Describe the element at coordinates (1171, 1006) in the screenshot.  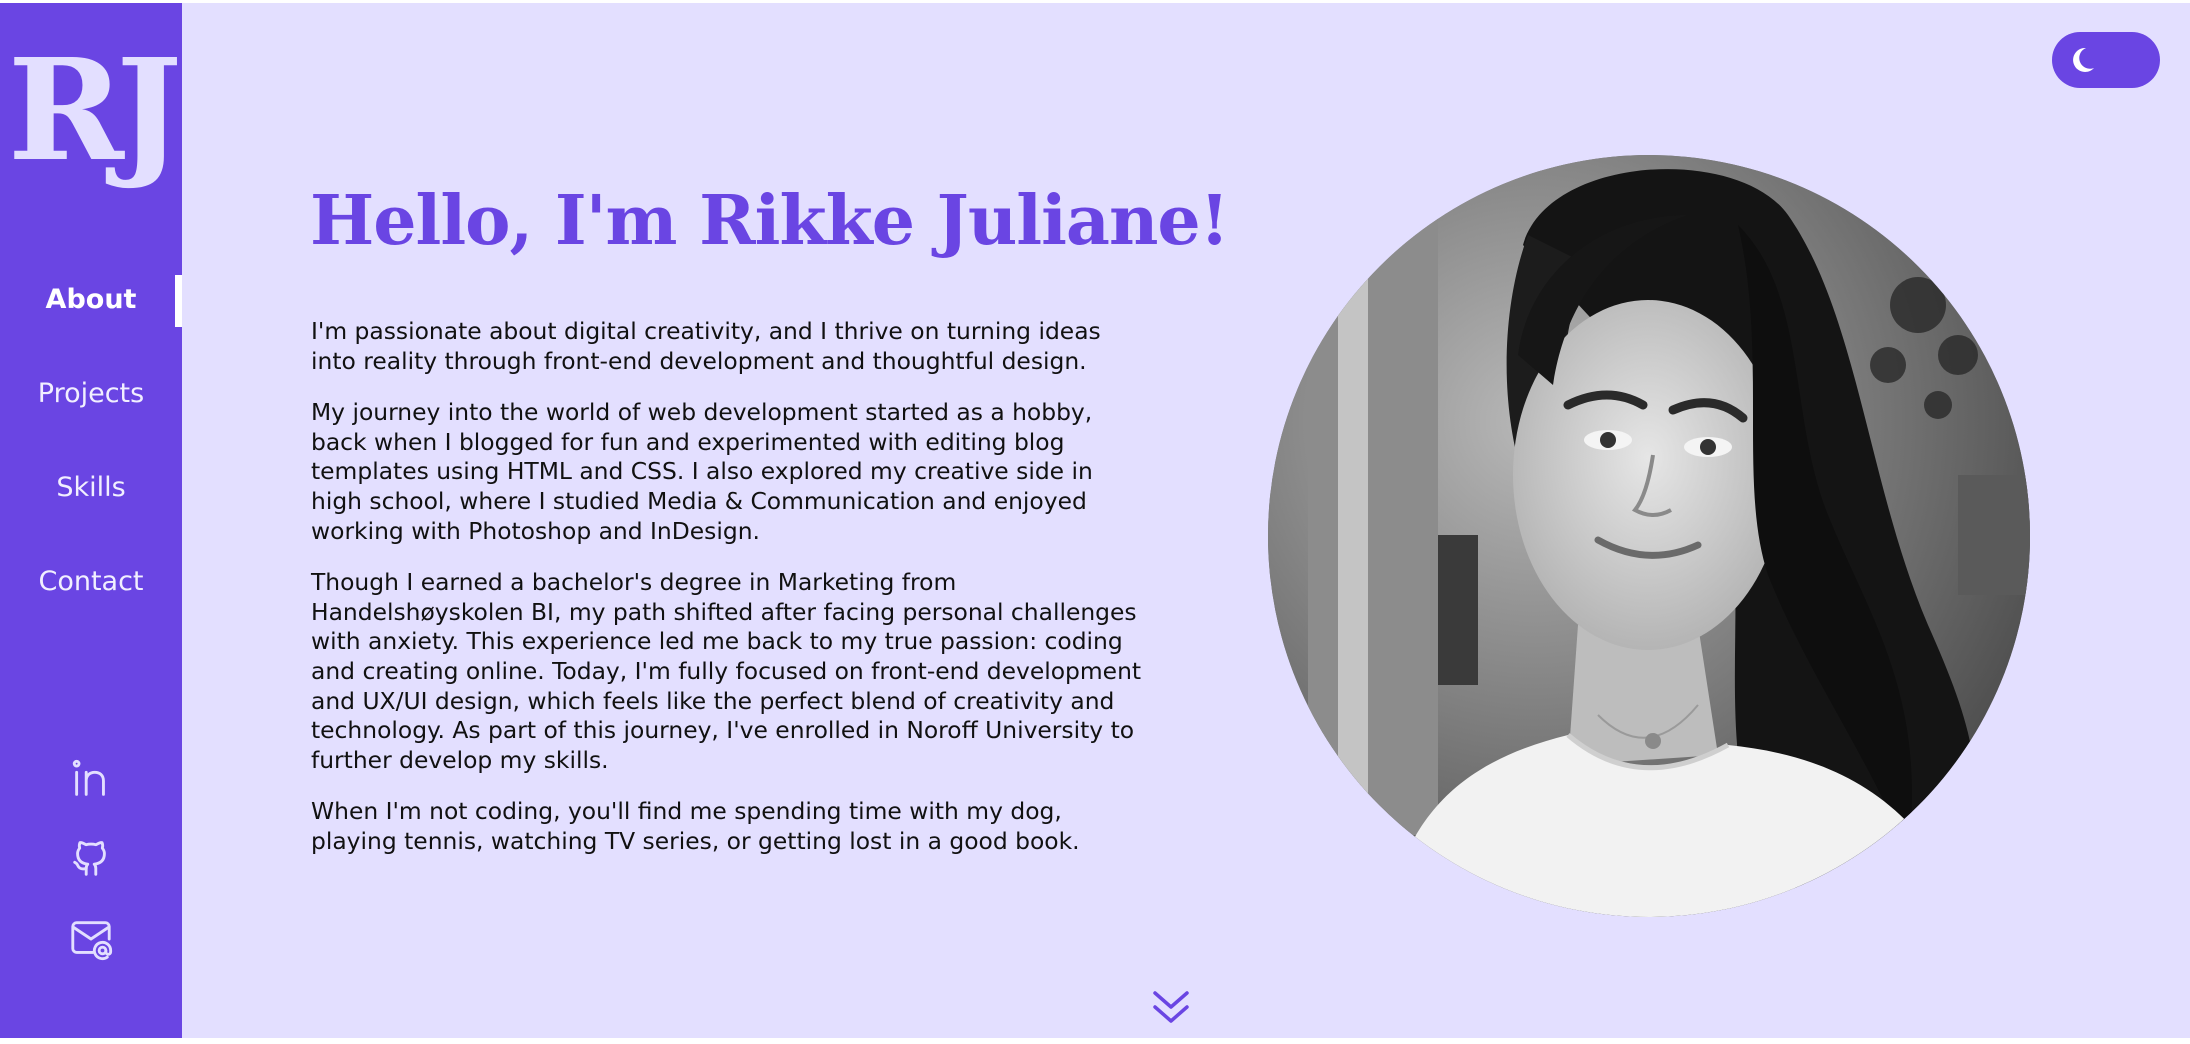
I see `double-chevron-down-icon` at that location.